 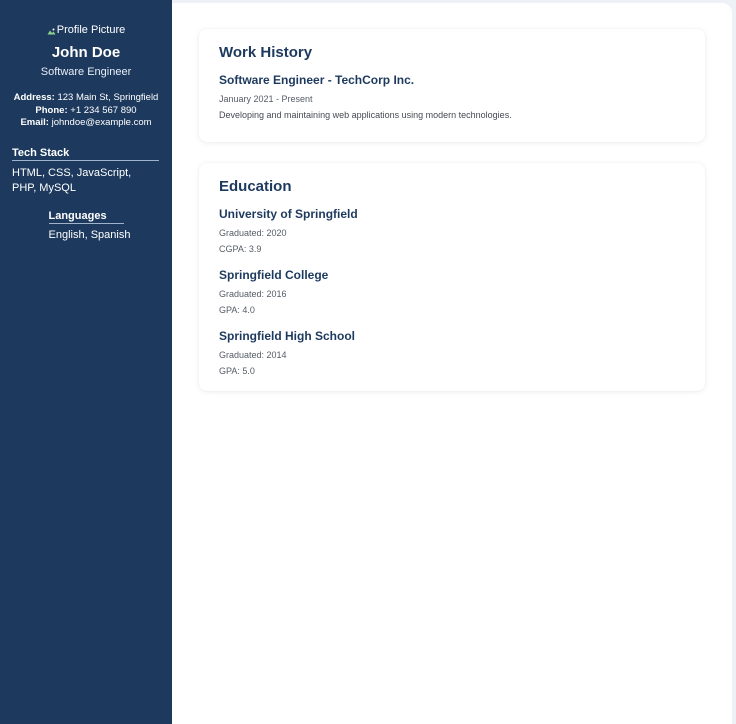 I want to click on contact-phone: Phone: +1 234 567 890, so click(x=86, y=111).